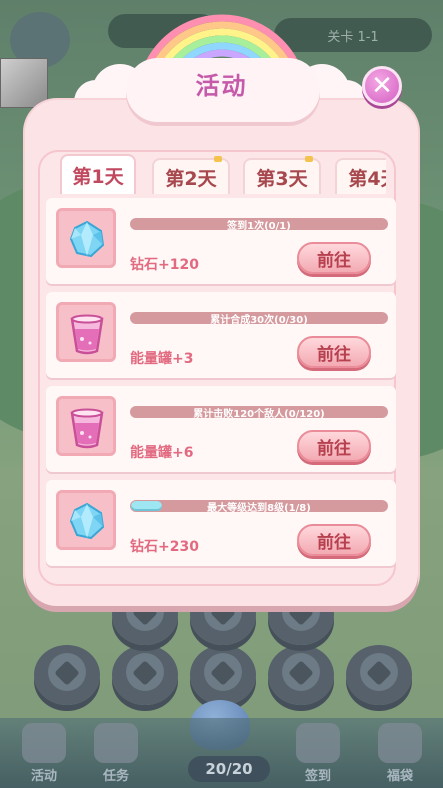 The image size is (443, 788). I want to click on task-row: 累计击败120个敌人(0/120) 能量罐+6 前往, so click(221, 429).